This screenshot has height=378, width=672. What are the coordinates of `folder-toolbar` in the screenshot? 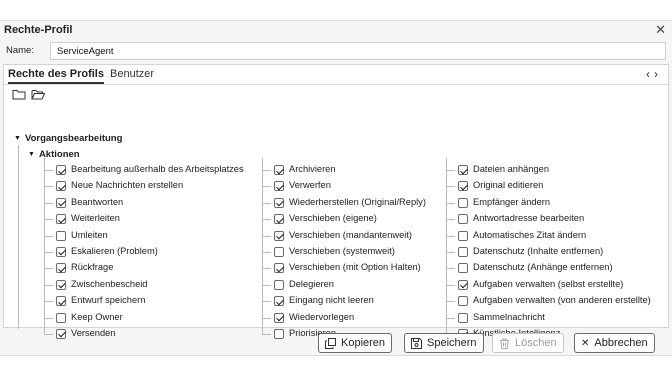 It's located at (29, 95).